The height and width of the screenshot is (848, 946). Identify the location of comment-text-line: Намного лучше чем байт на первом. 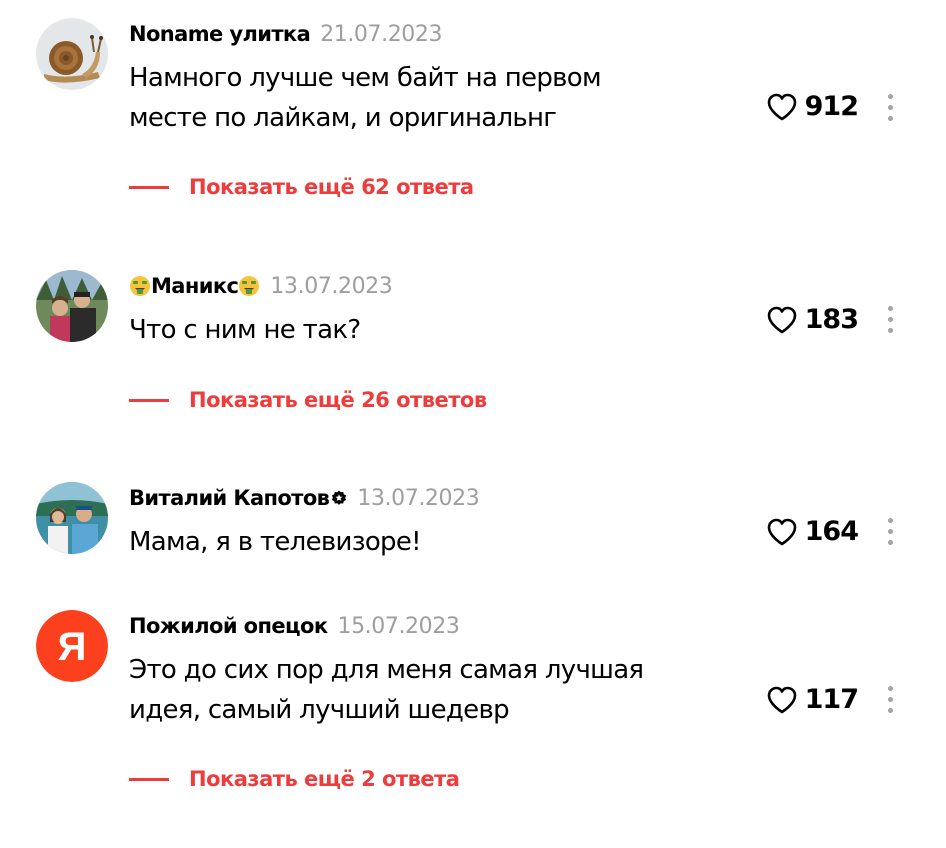
(365, 78).